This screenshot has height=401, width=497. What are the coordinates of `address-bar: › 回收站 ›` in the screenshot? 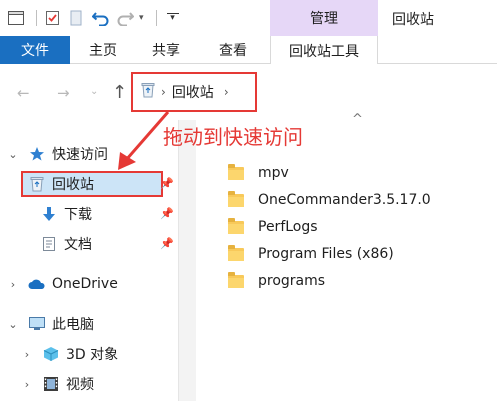 It's located at (194, 92).